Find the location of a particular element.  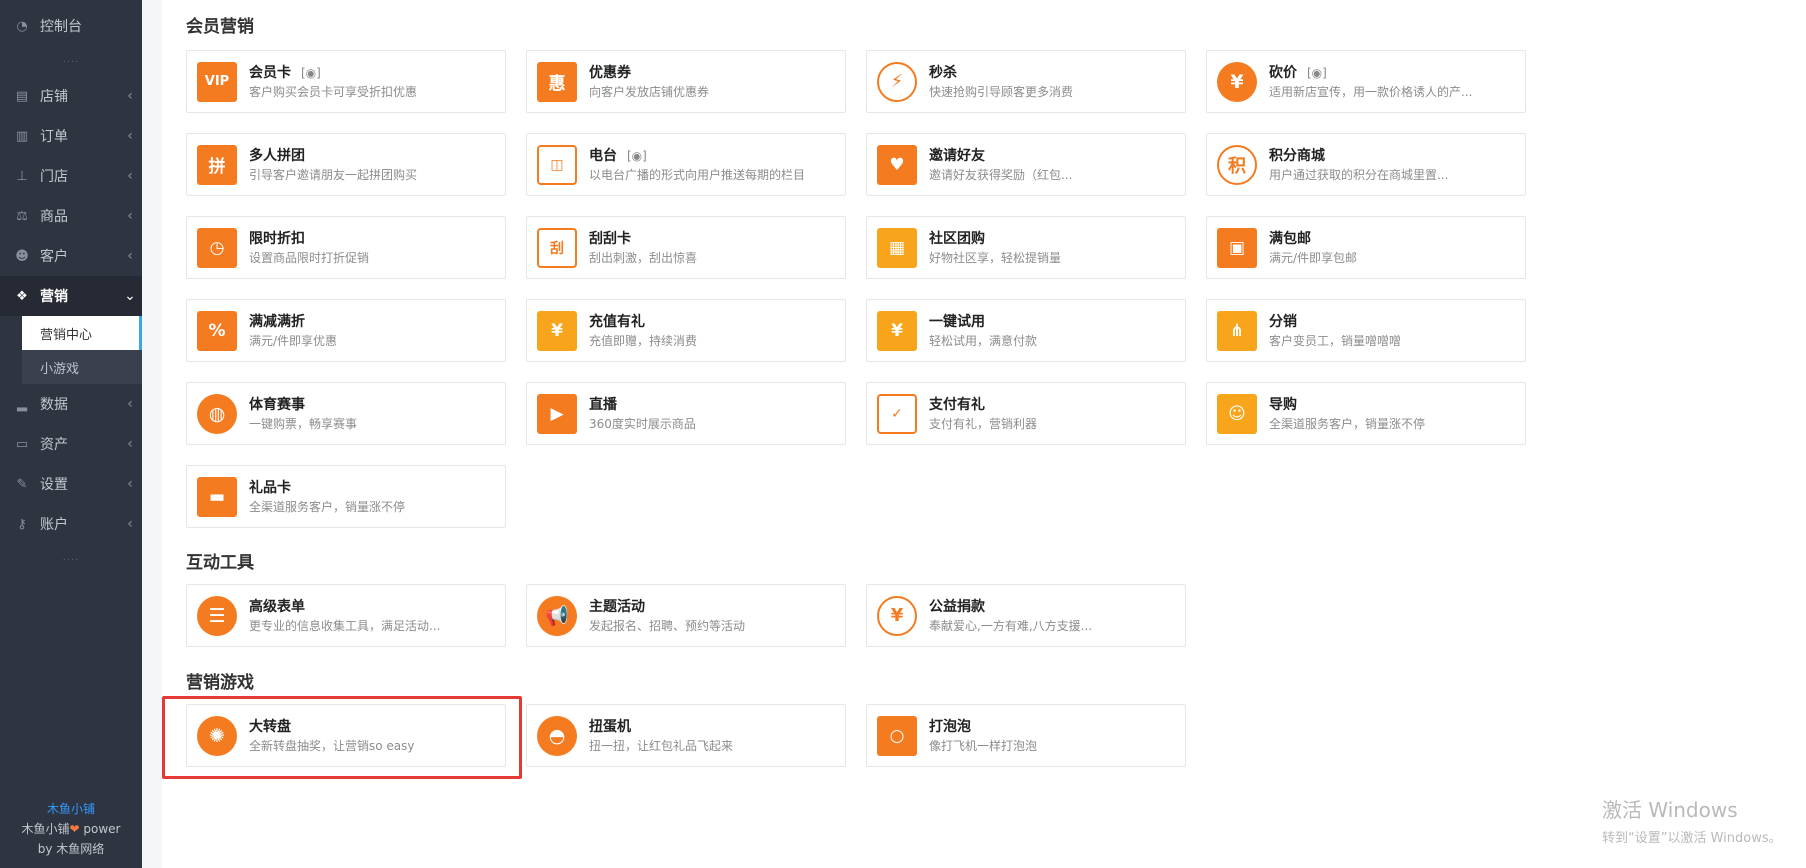

marketing-tool-card: ▶ 直播 360度实时展示商品 is located at coordinates (686, 413).